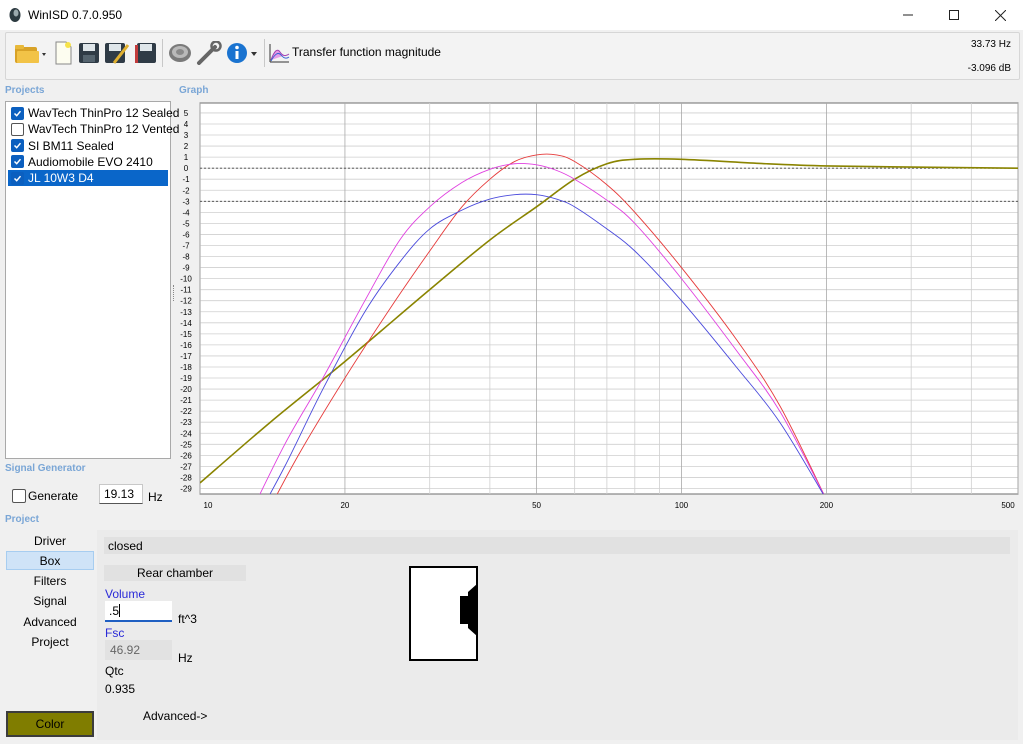  What do you see at coordinates (45, 468) in the screenshot?
I see `signal-generator-section-label: Signal Generator` at bounding box center [45, 468].